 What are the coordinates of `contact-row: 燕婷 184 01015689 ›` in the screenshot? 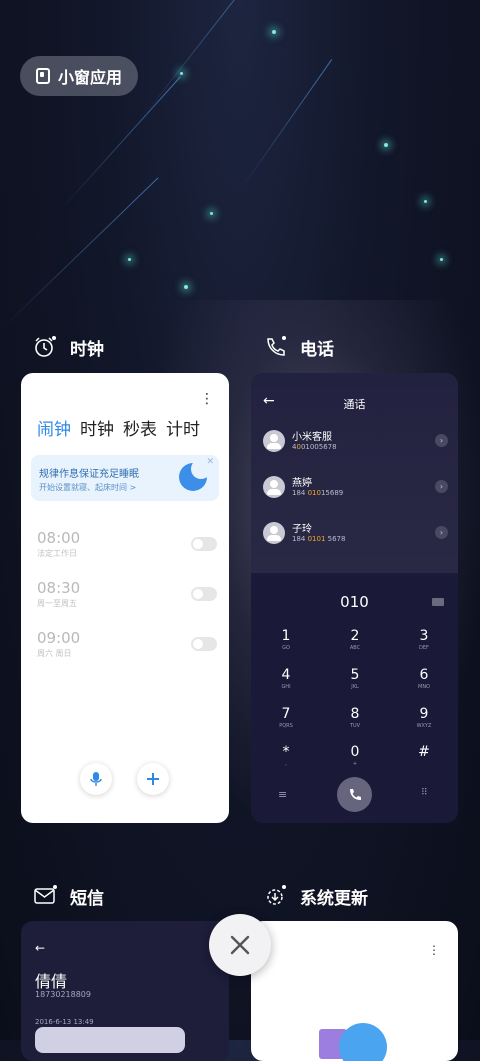 It's located at (355, 487).